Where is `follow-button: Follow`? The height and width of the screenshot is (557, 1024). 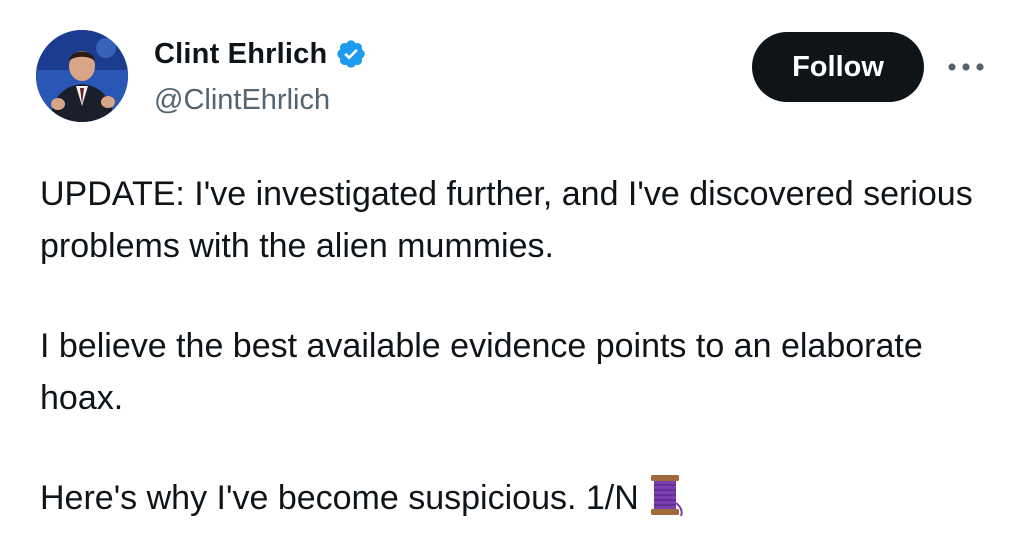 follow-button: Follow is located at coordinates (838, 67).